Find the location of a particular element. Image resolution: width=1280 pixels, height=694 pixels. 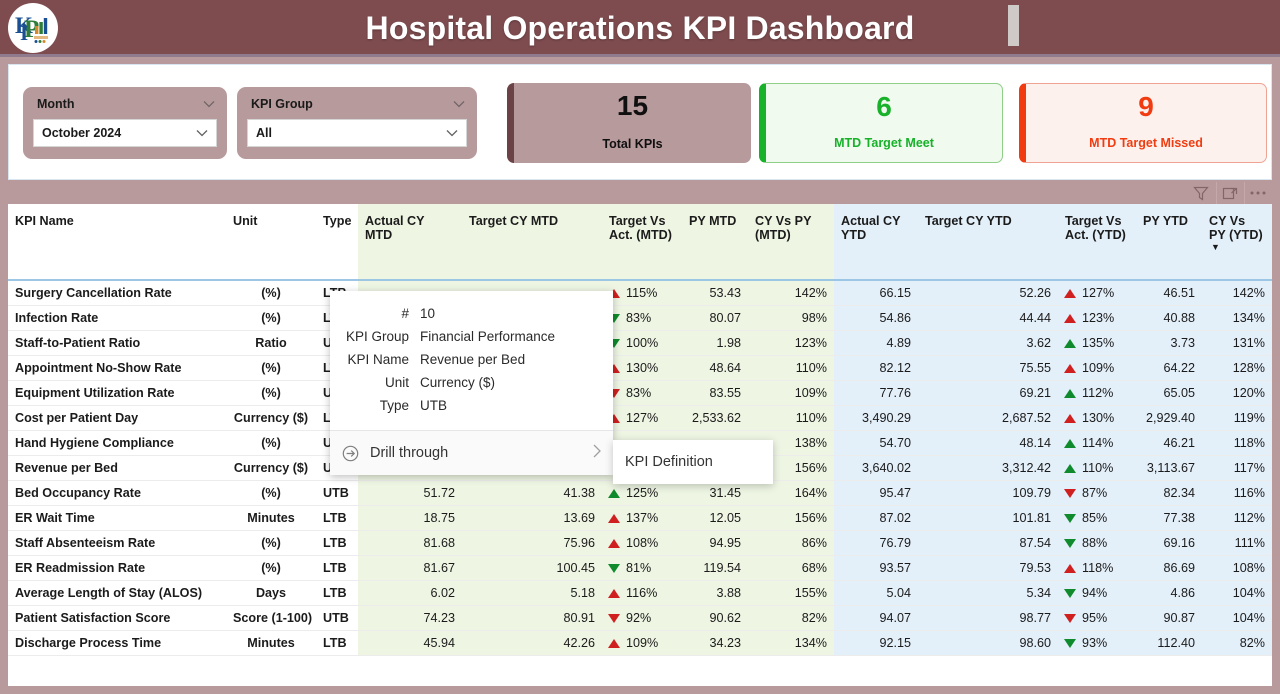

cell-cy-vs-py-mtd: 98% is located at coordinates (791, 318).